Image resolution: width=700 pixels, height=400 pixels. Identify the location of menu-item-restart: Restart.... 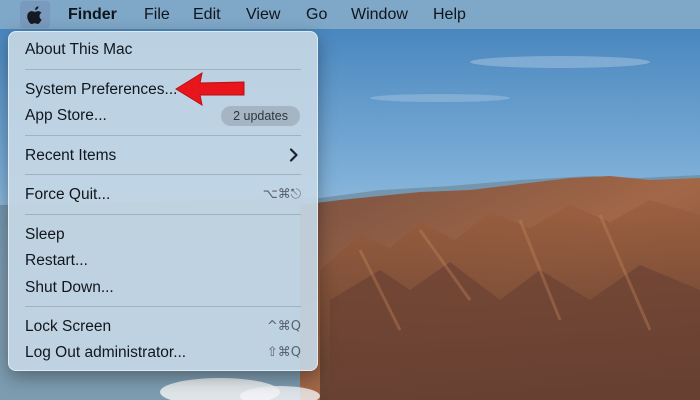
(163, 261).